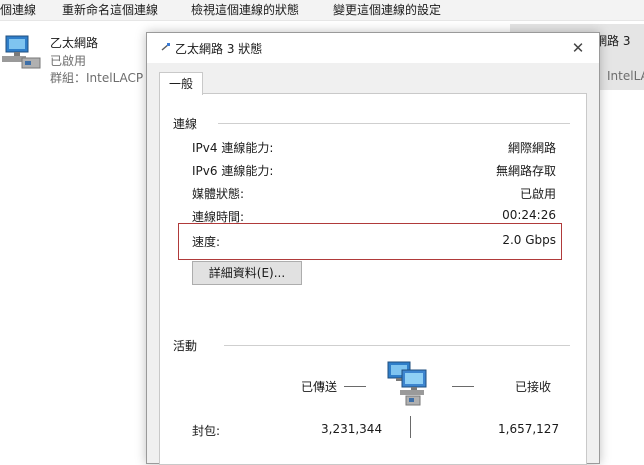 This screenshot has width=644, height=465. I want to click on dialog-title: 乙太網路 3 狀態, so click(219, 49).